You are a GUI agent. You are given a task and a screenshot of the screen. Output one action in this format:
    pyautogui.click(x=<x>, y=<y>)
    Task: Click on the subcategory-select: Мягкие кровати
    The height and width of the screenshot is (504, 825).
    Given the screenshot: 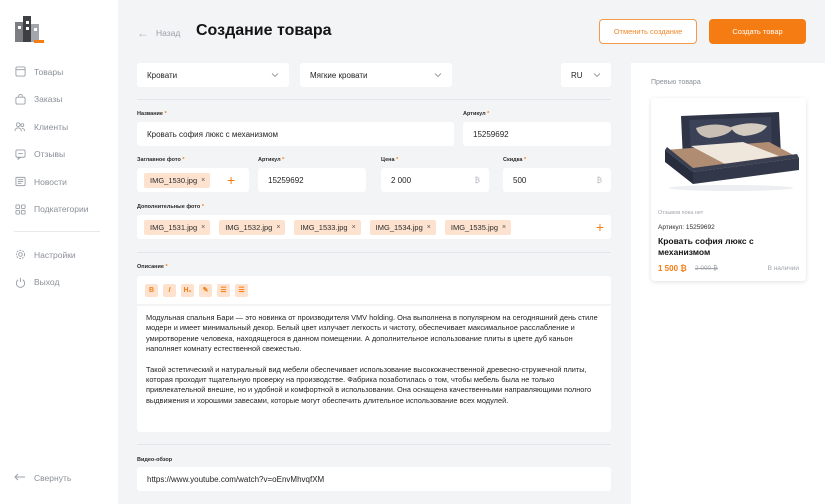 What is the action you would take?
    pyautogui.click(x=376, y=75)
    